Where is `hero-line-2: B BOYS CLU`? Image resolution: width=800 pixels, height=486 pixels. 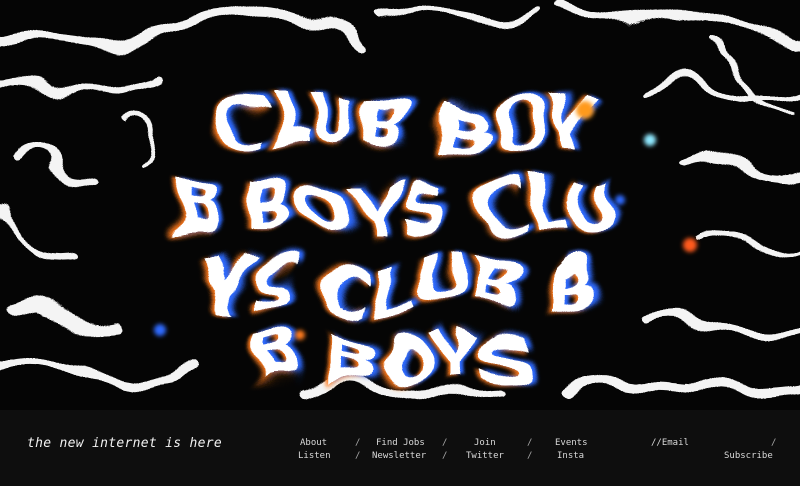
hero-line-2: B BOYS CLU is located at coordinates (395, 208).